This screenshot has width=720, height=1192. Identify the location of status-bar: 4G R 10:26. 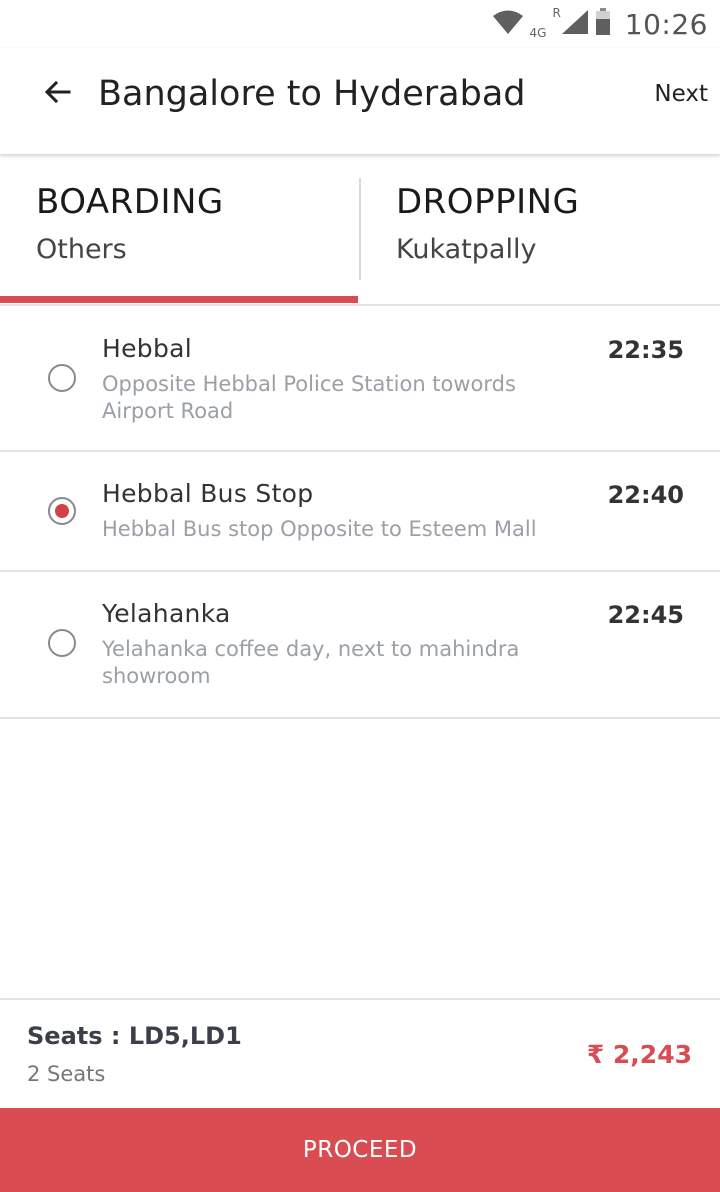
(360, 24).